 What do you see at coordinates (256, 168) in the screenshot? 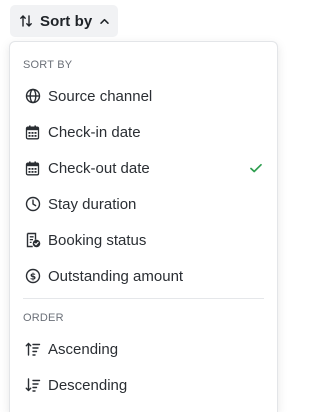
I see `checkmark-icon` at bounding box center [256, 168].